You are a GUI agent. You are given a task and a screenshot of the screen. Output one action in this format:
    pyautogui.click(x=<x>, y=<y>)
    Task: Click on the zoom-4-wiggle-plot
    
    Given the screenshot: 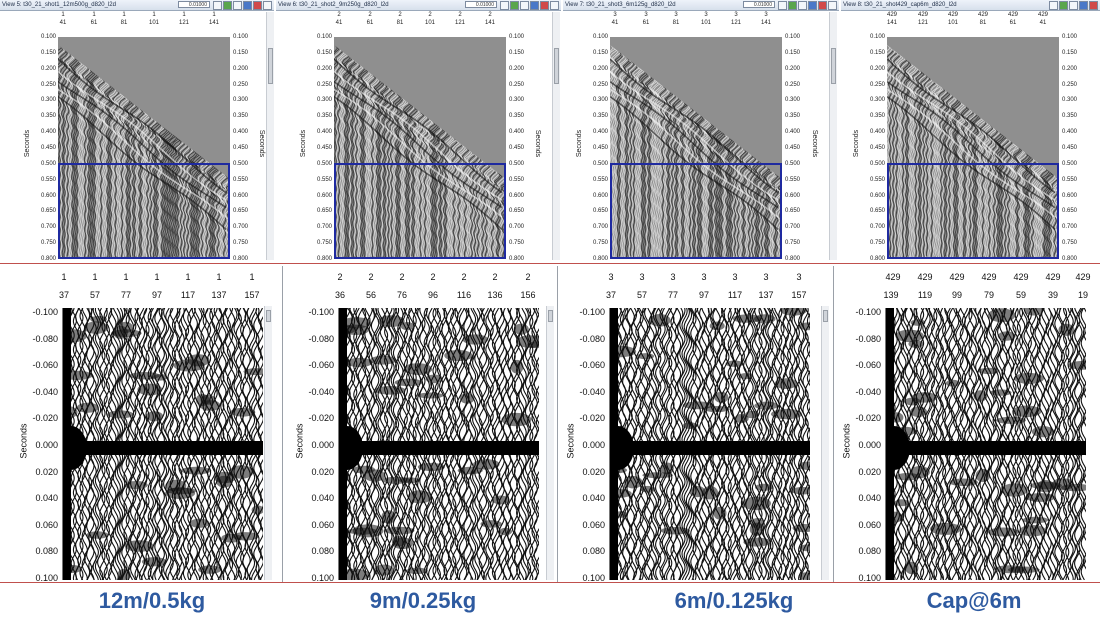 What is the action you would take?
    pyautogui.click(x=985, y=444)
    